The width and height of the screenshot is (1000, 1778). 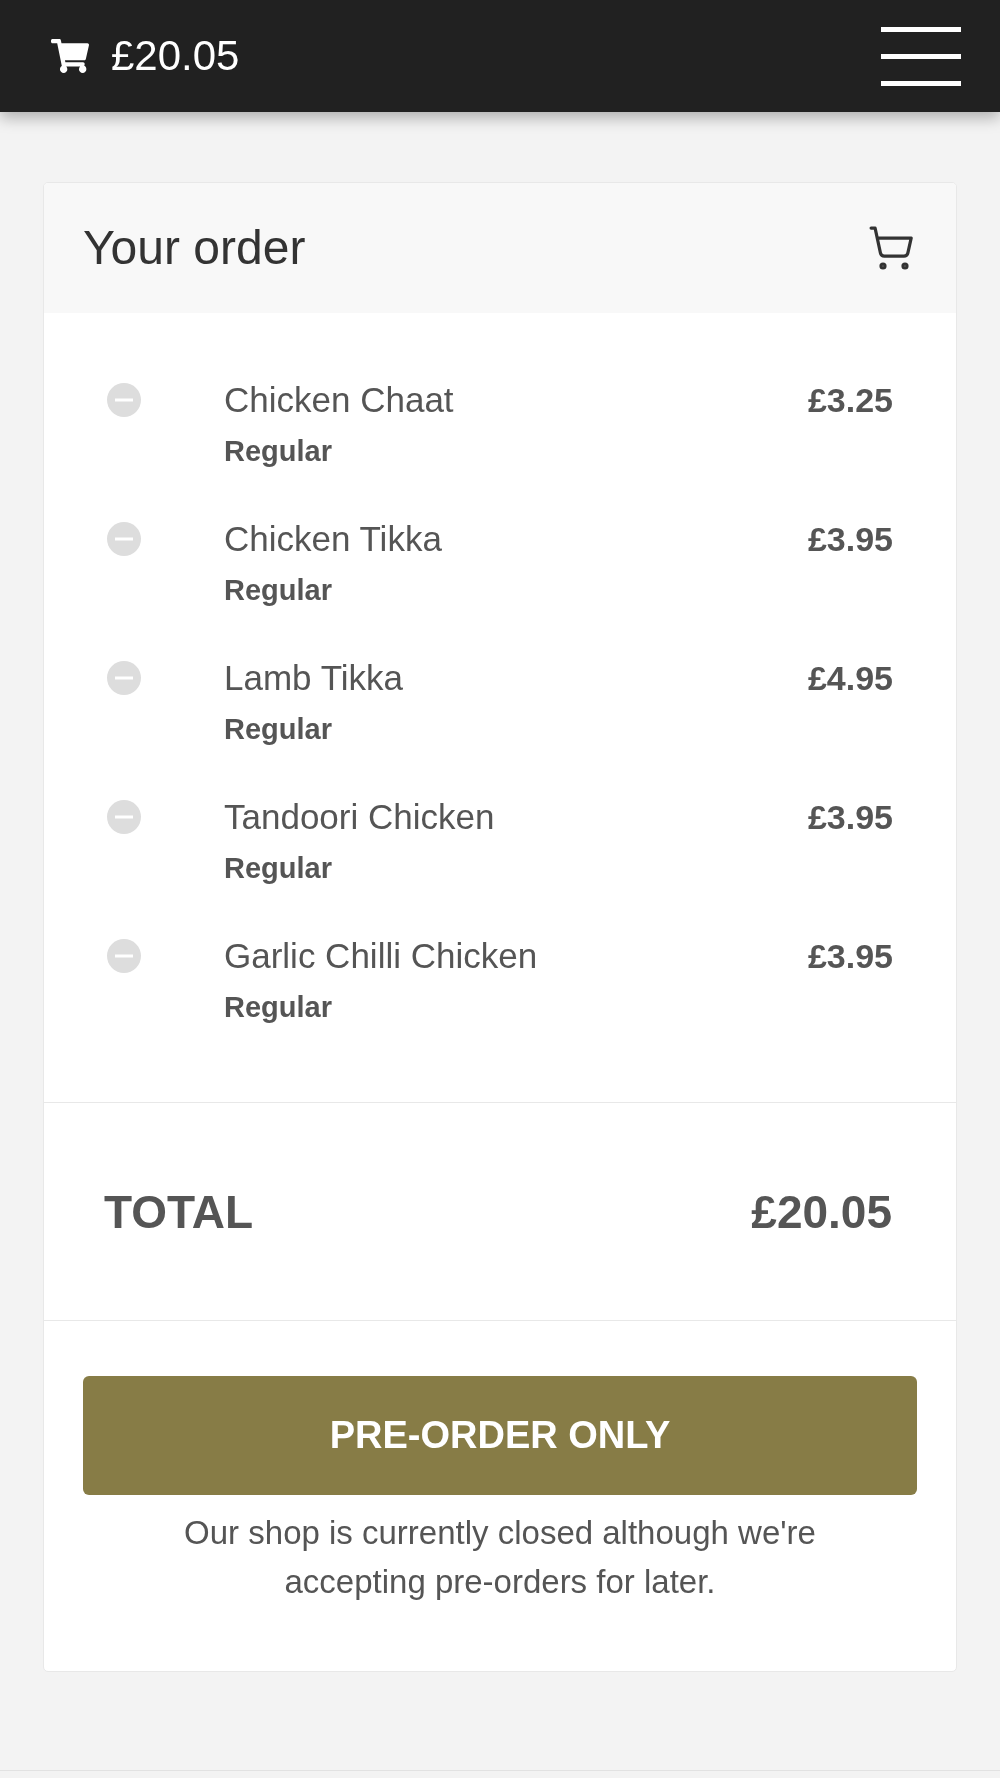 I want to click on pre-order-button: PRE-ORDER ONLY, so click(x=500, y=1435).